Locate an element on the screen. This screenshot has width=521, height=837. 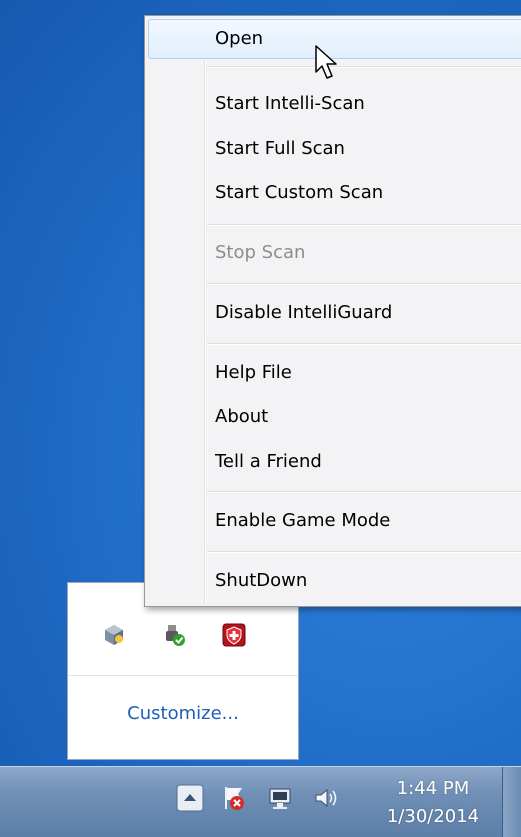
menu-item-start-custom-scan: Start Custom Scan is located at coordinates (334, 193).